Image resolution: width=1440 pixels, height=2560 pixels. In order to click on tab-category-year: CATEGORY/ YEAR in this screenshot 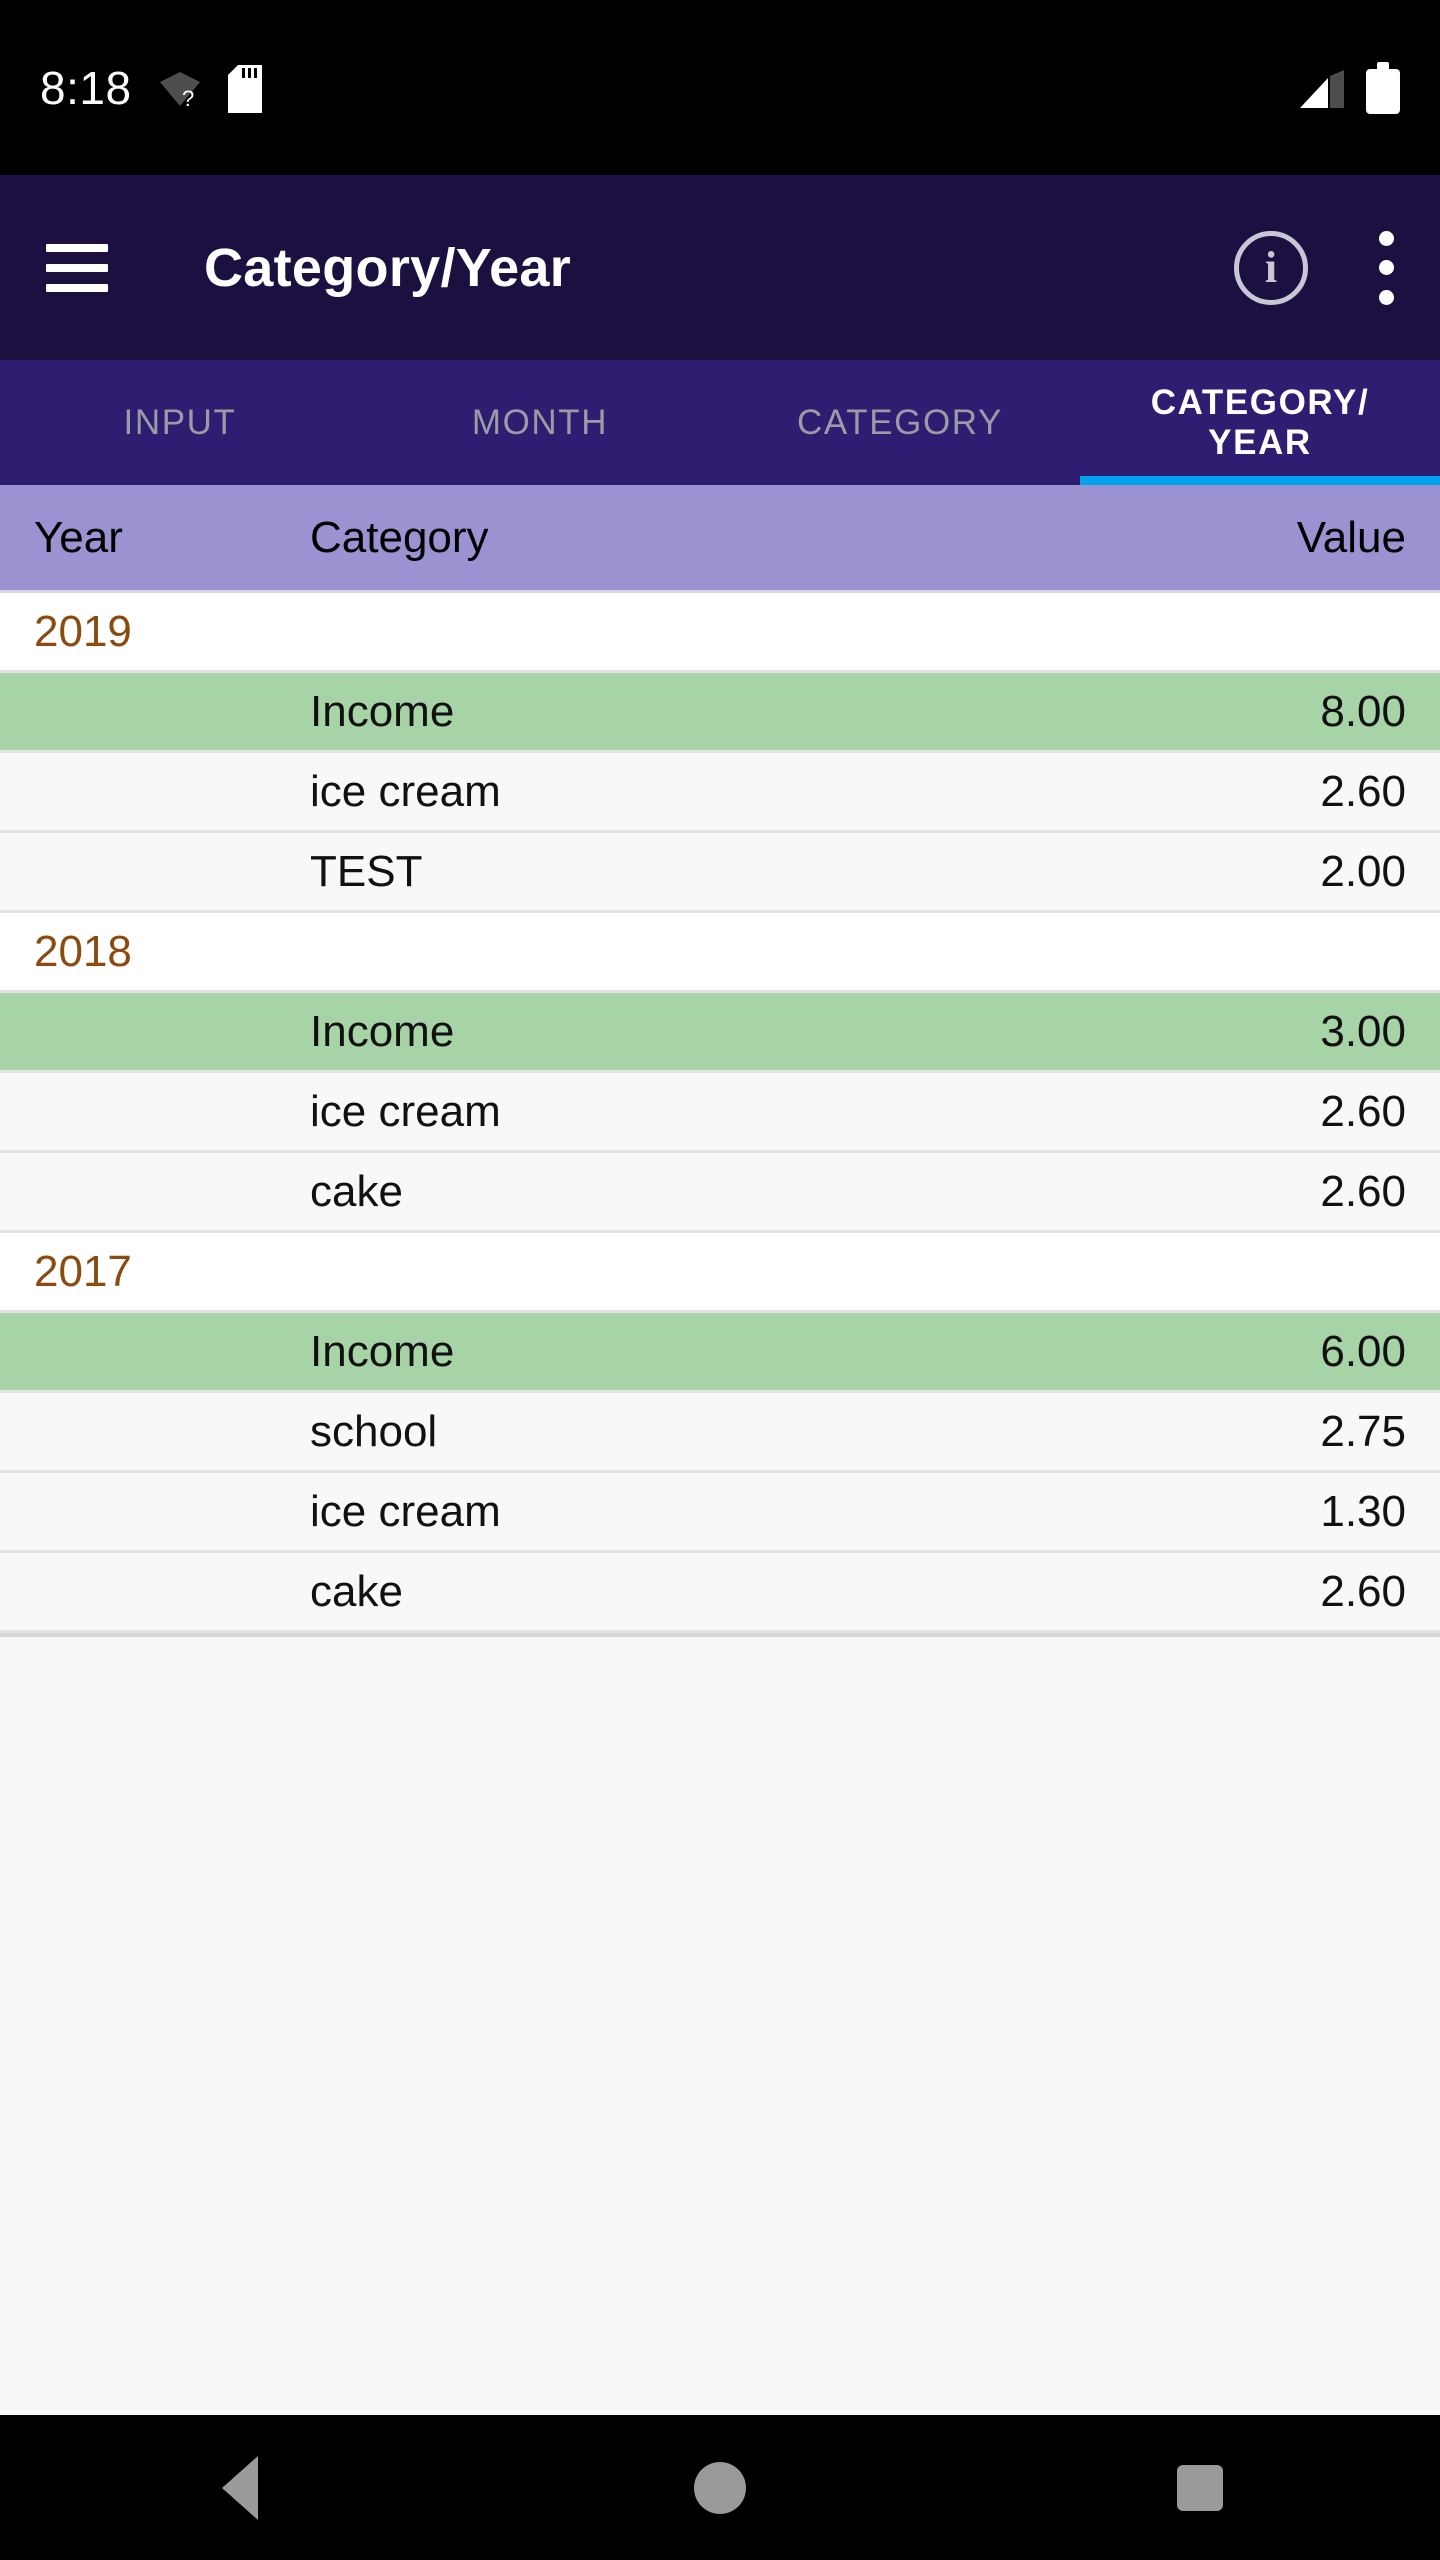, I will do `click(1260, 422)`.